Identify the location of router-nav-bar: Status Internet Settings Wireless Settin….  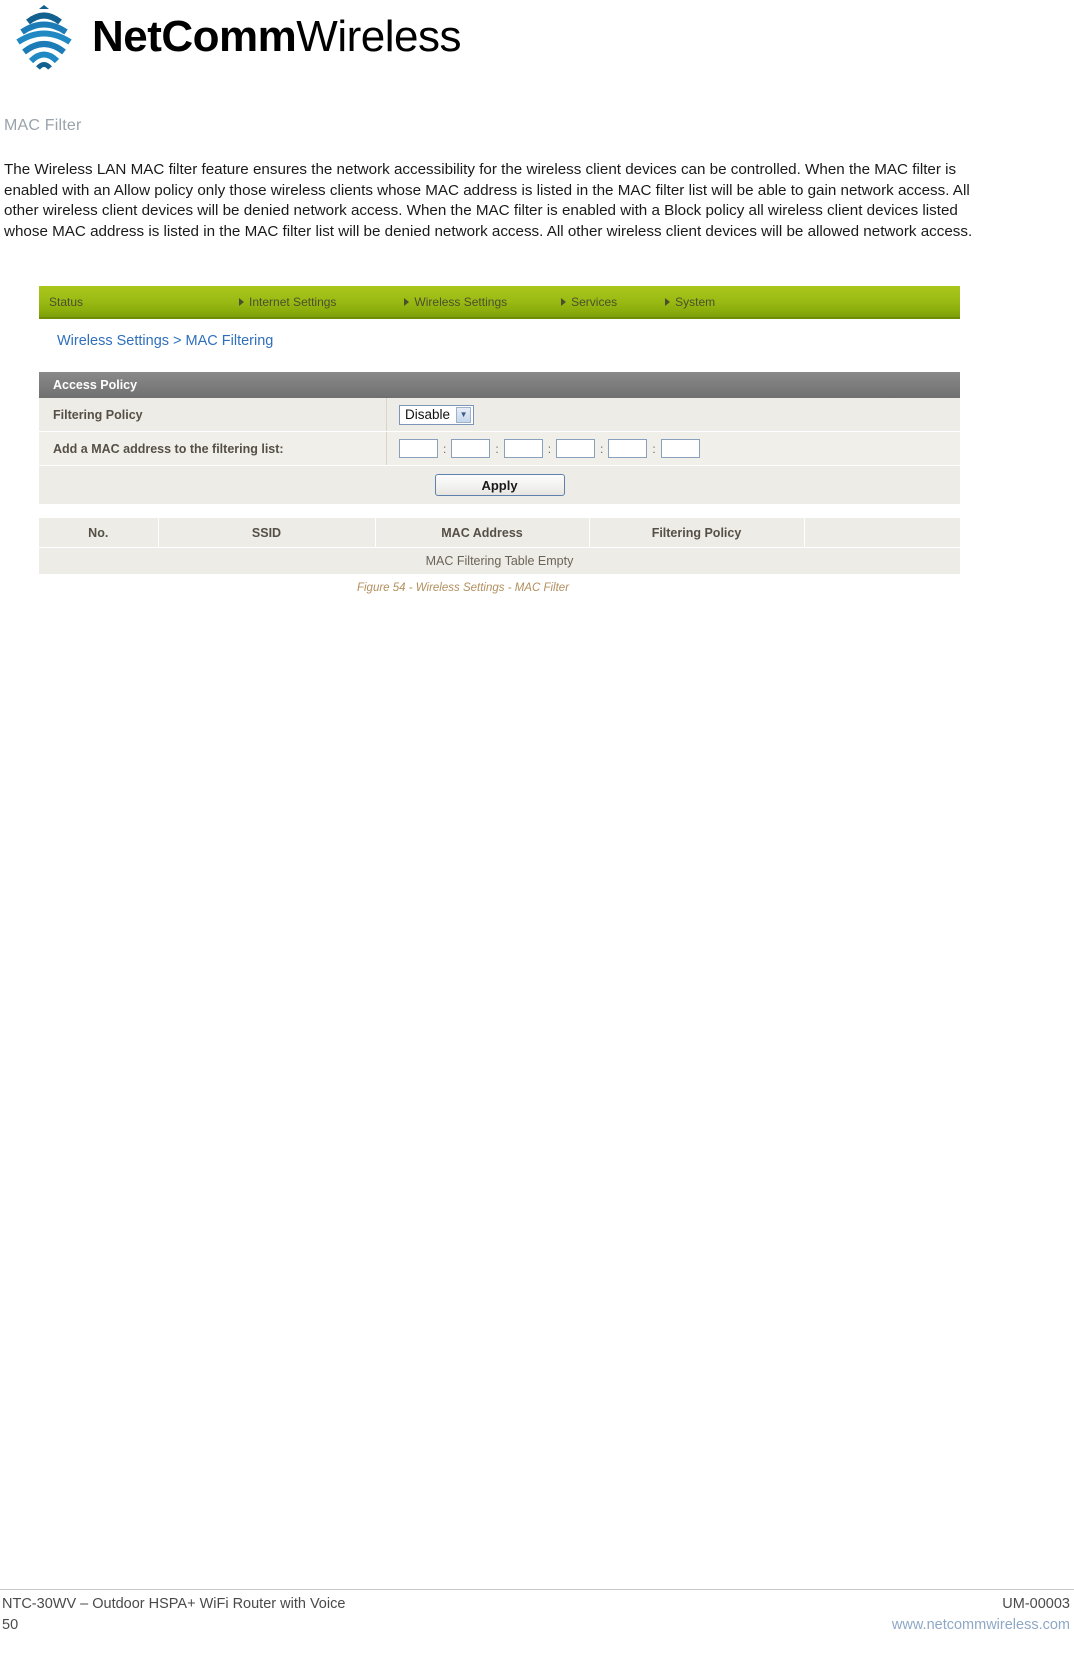
(499, 302).